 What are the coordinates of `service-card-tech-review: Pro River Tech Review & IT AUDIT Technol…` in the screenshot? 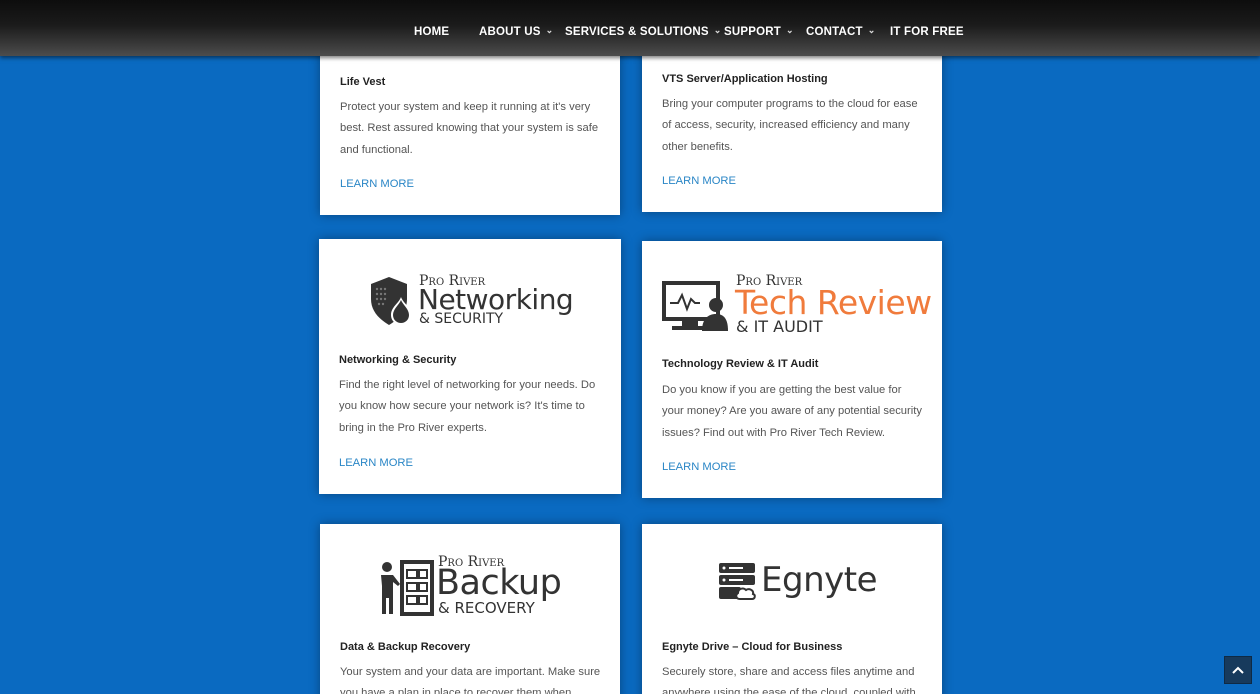 It's located at (792, 369).